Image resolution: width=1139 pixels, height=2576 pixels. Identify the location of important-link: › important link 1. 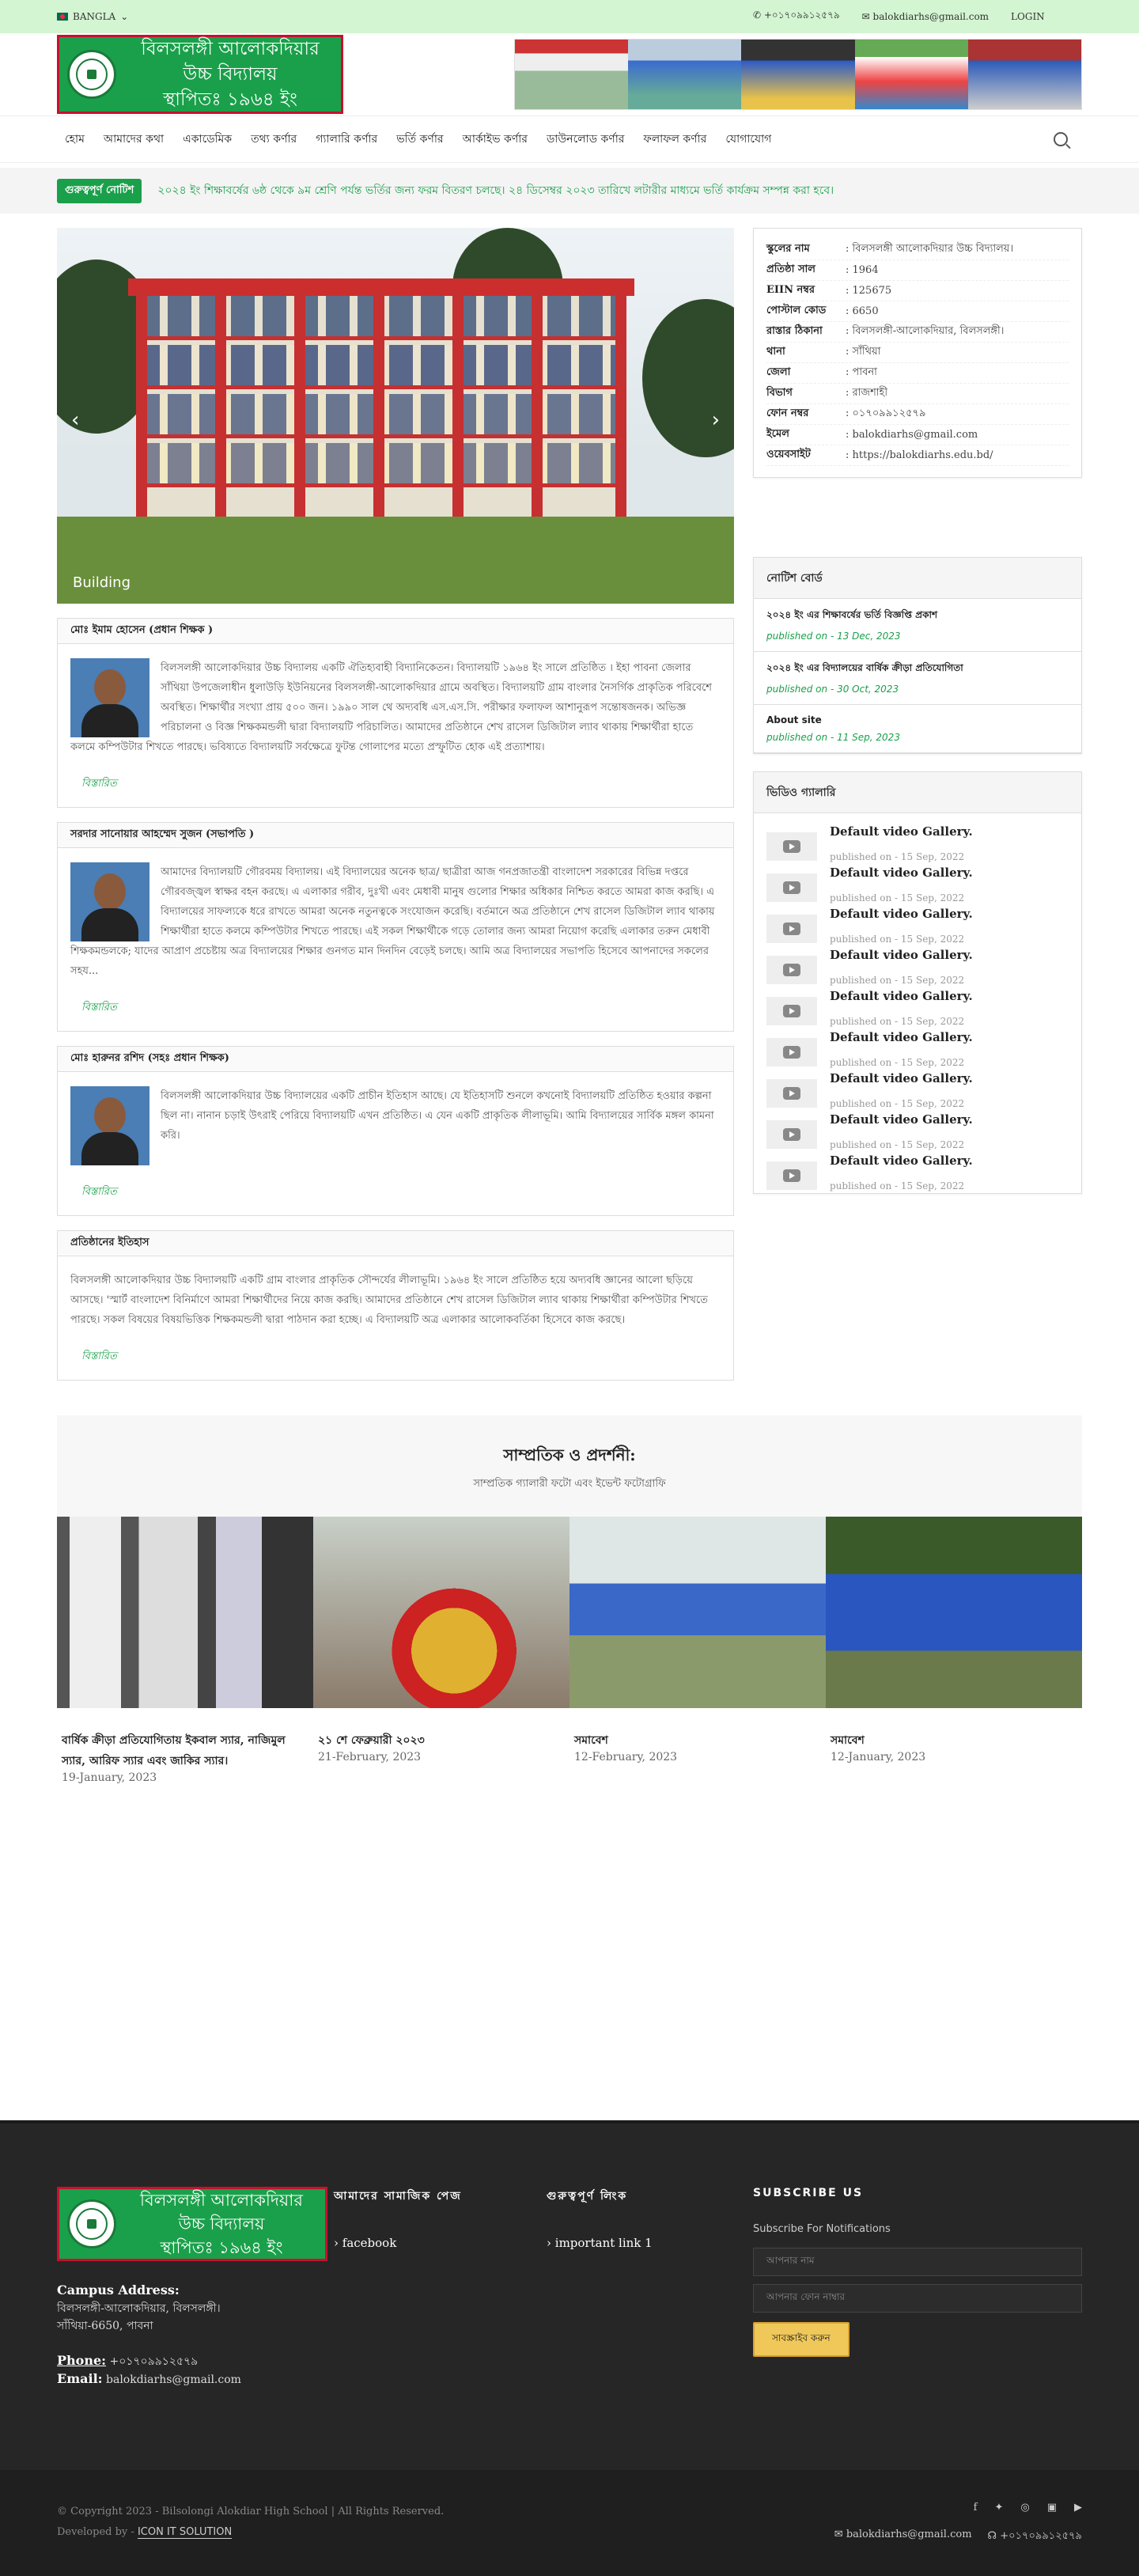
(650, 2243).